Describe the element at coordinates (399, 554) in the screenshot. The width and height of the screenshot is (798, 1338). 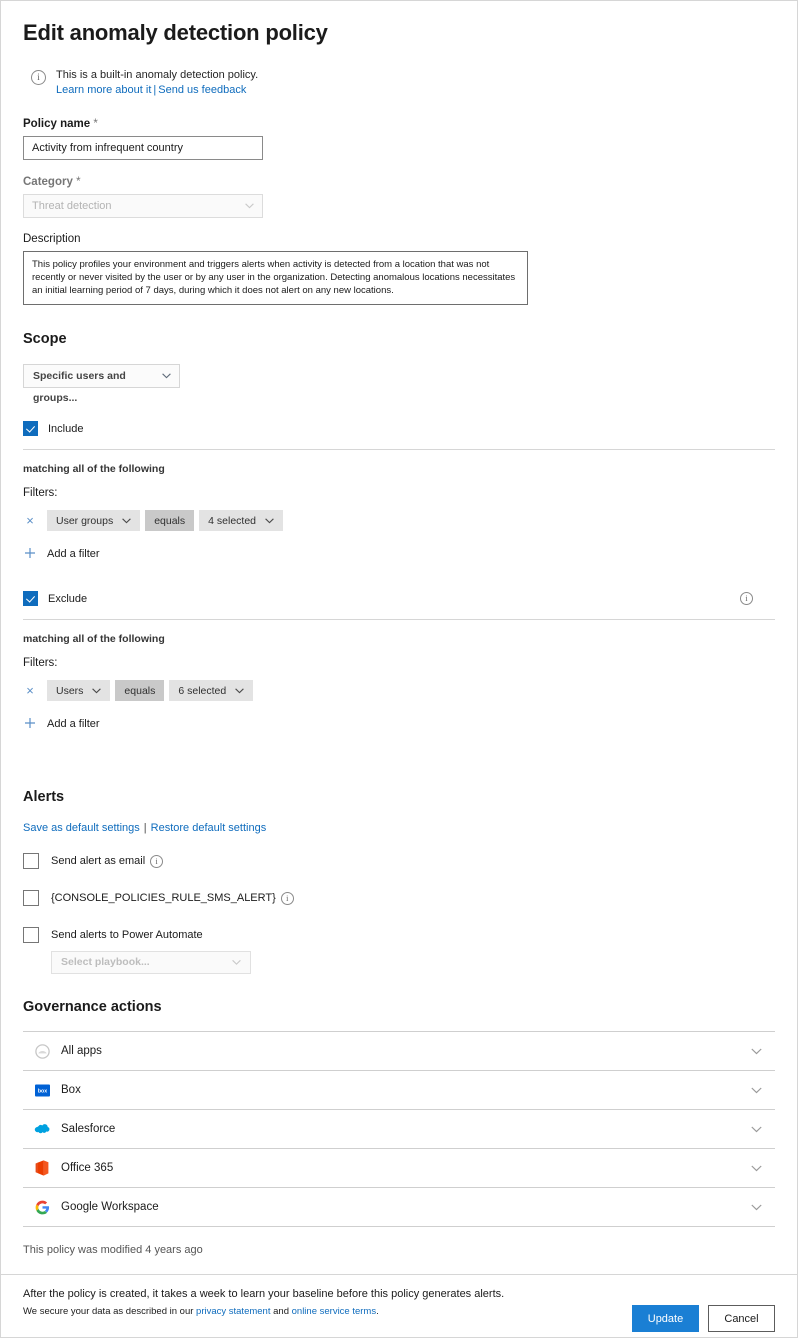
I see `include-add-filter-button: Add a filter` at that location.